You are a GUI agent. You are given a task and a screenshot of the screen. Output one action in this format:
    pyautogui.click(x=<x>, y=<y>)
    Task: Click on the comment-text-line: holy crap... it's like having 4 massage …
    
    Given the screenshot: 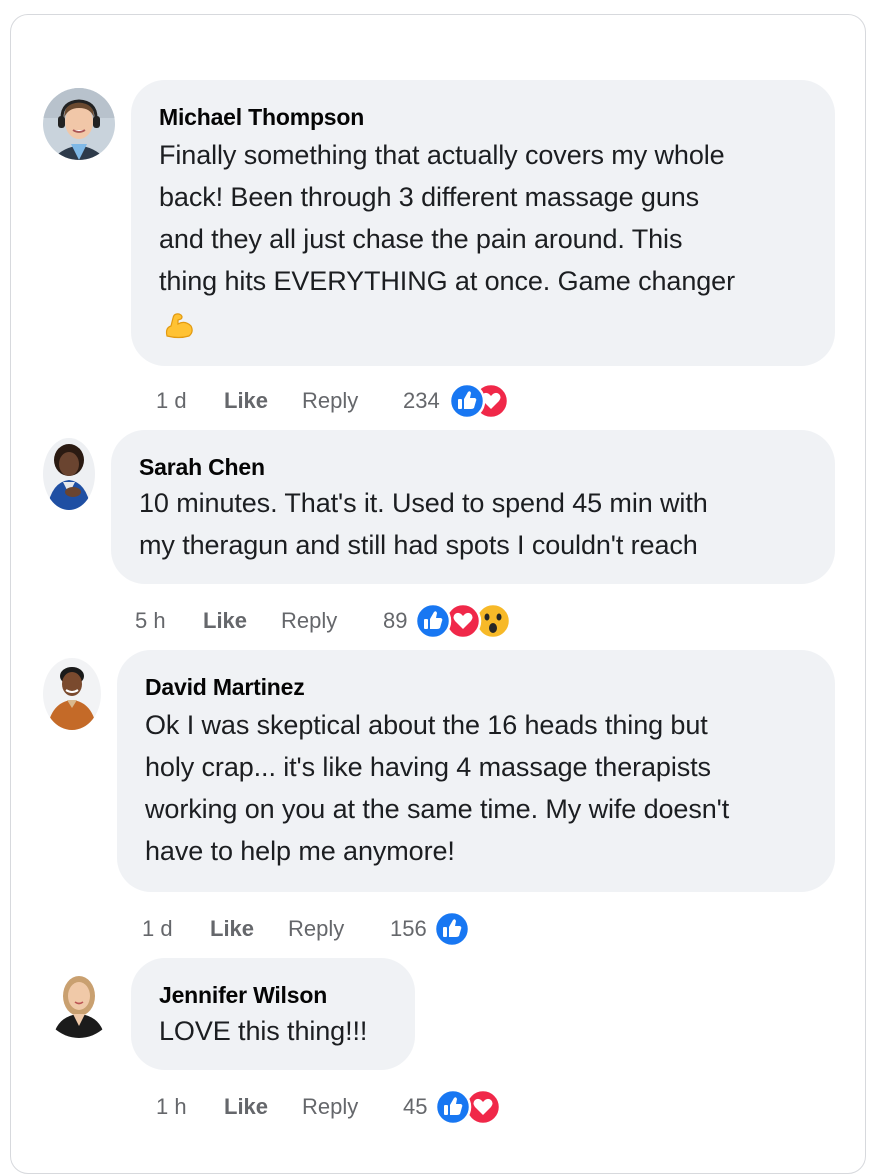 What is the action you would take?
    pyautogui.click(x=428, y=767)
    